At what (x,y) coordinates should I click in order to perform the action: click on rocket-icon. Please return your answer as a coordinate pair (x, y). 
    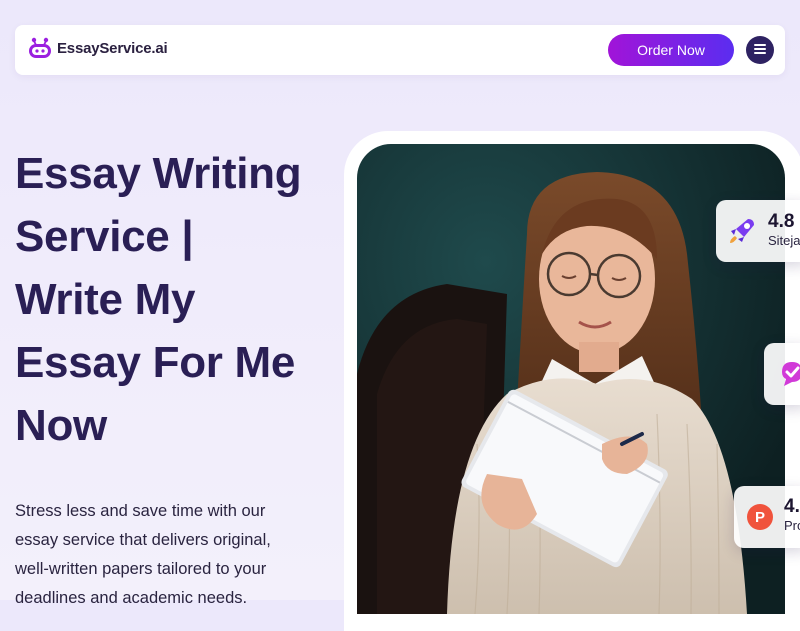
    Looking at the image, I should click on (742, 231).